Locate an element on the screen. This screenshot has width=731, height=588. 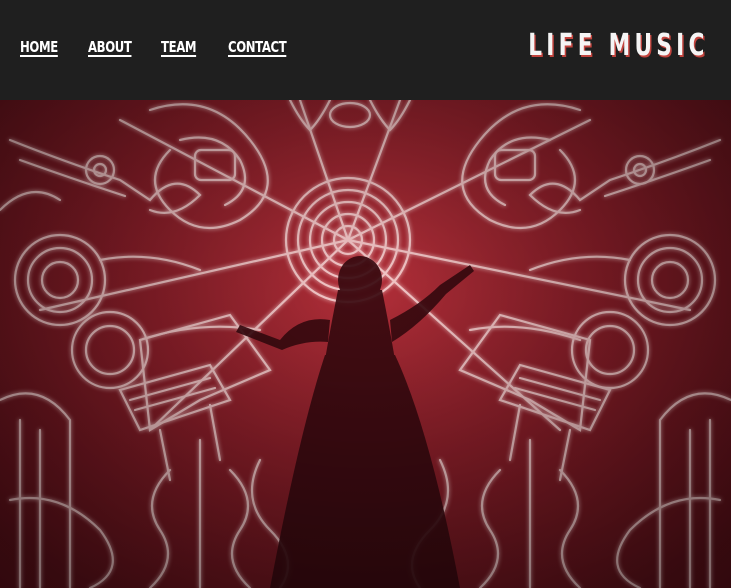
nav-link-about: ABOUT is located at coordinates (110, 47).